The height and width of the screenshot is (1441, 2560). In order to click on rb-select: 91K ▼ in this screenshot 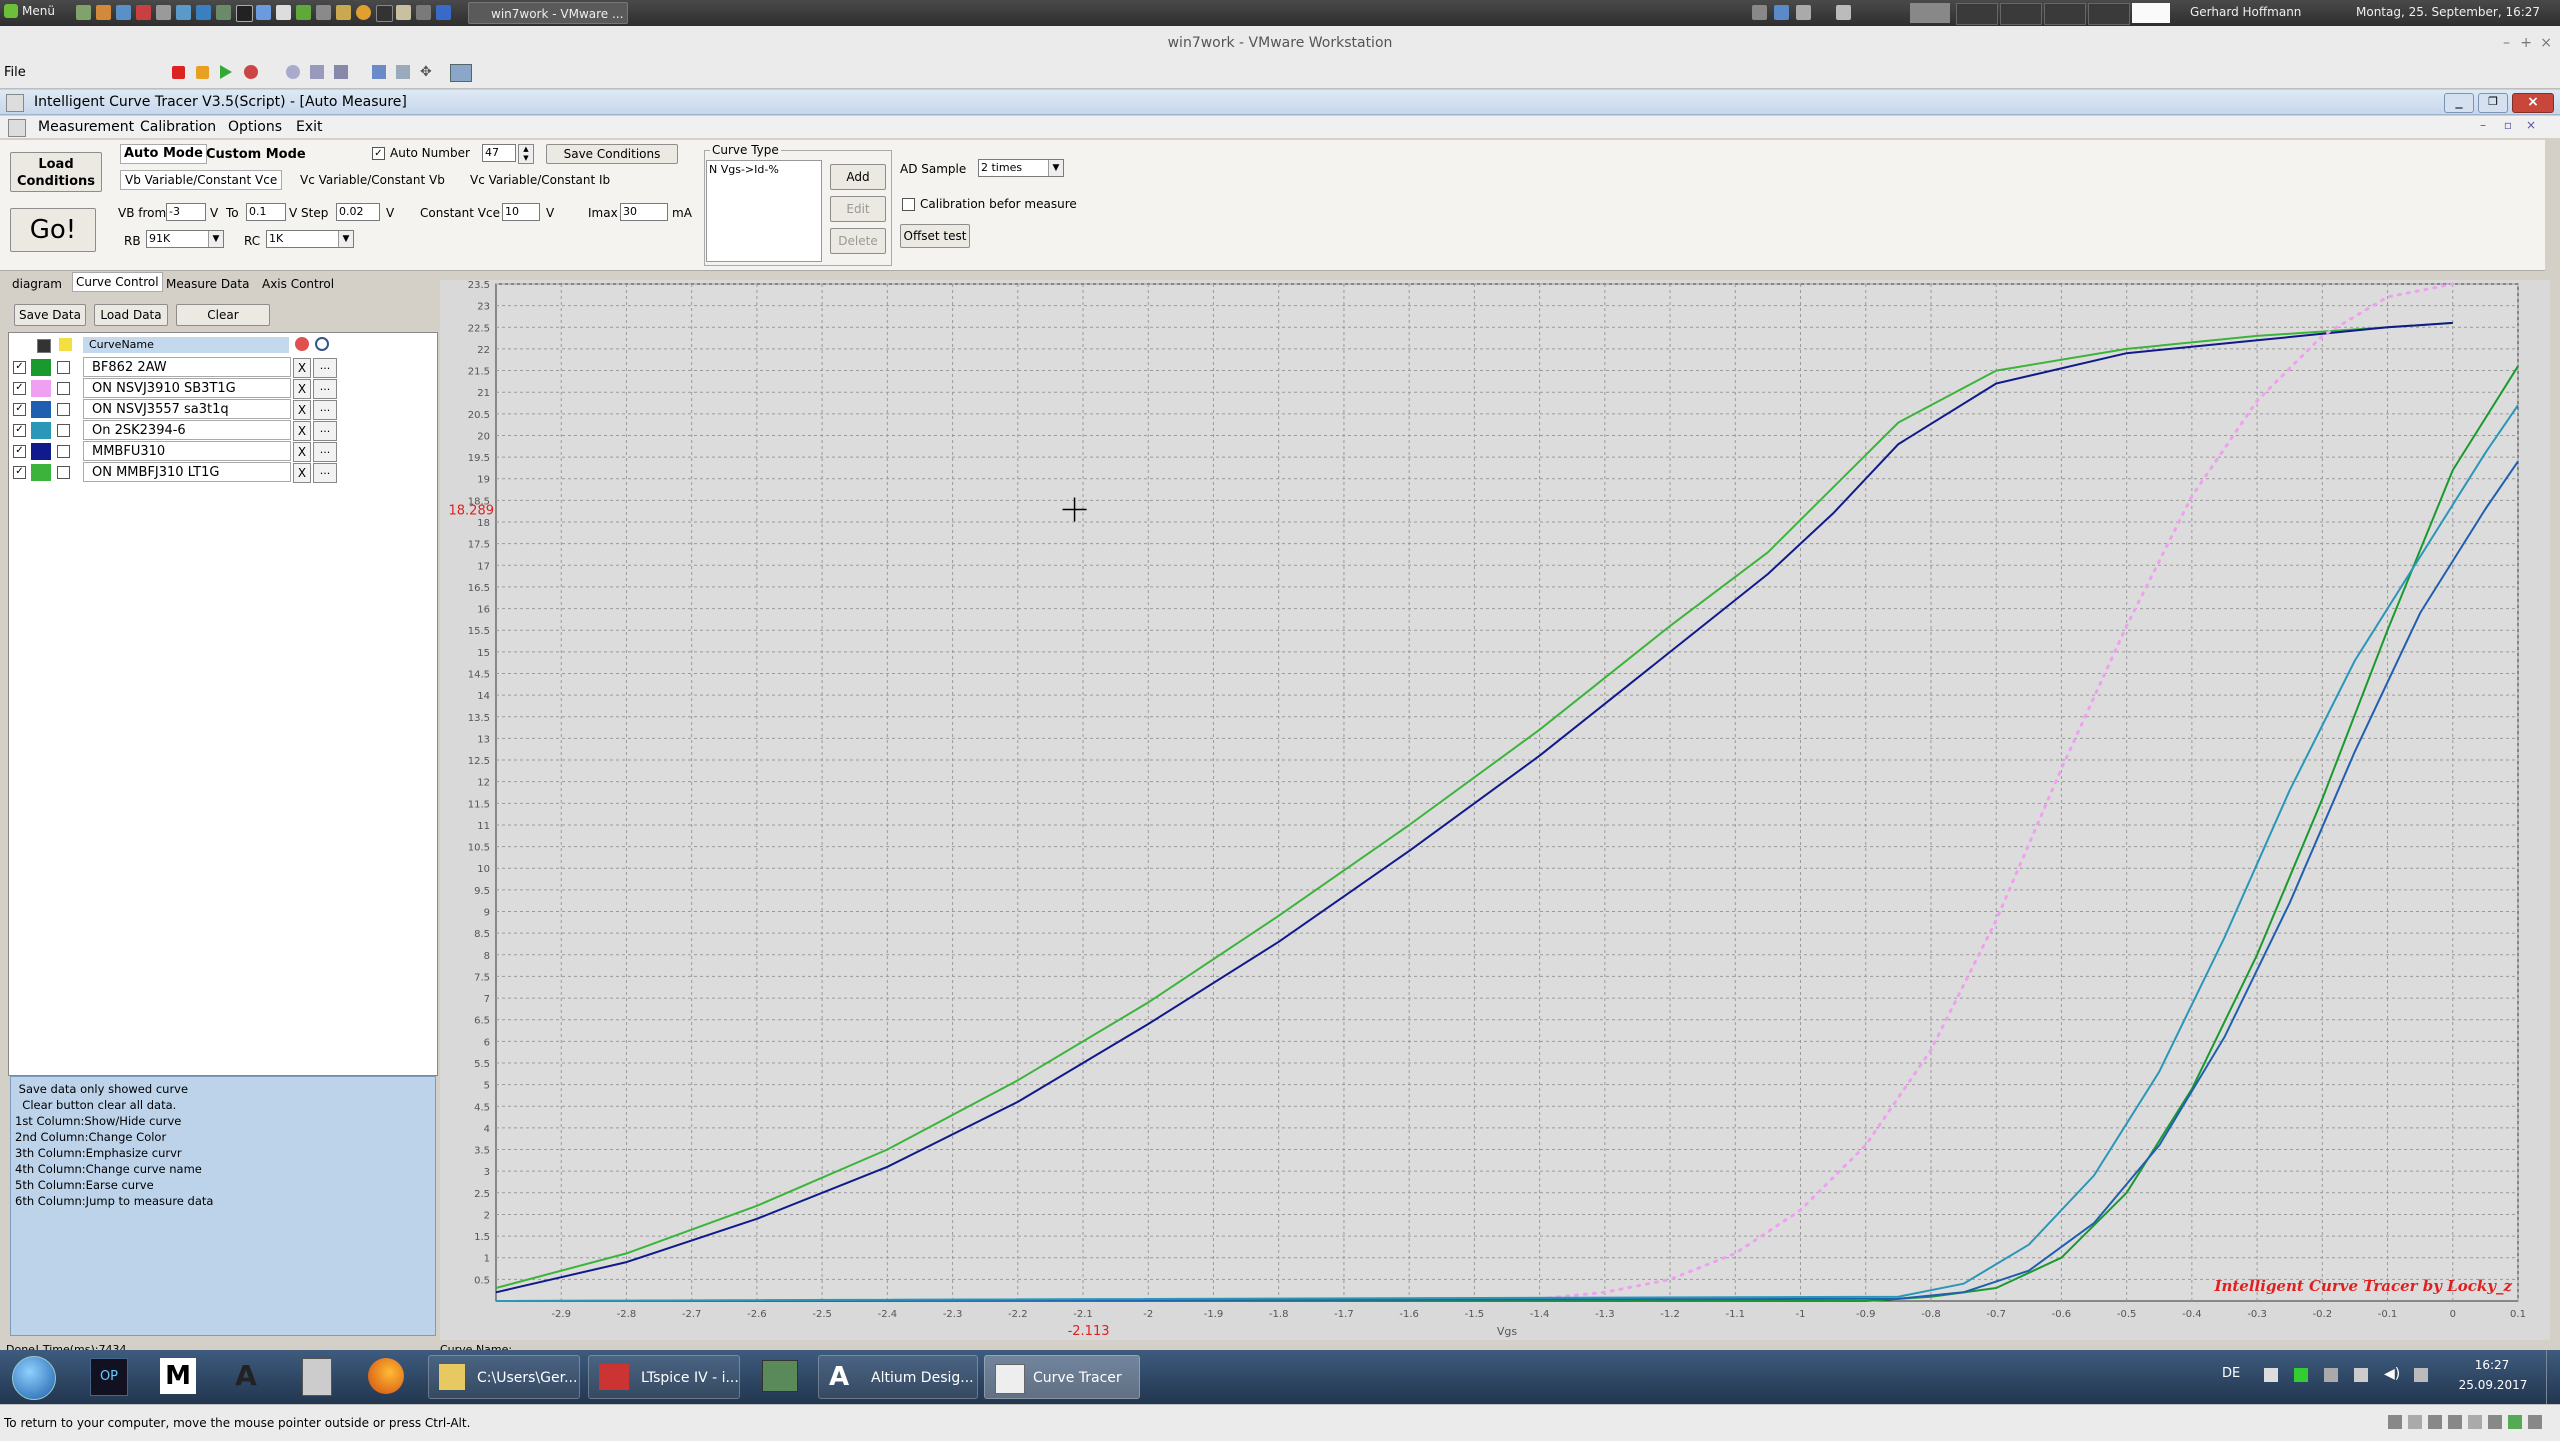, I will do `click(185, 239)`.